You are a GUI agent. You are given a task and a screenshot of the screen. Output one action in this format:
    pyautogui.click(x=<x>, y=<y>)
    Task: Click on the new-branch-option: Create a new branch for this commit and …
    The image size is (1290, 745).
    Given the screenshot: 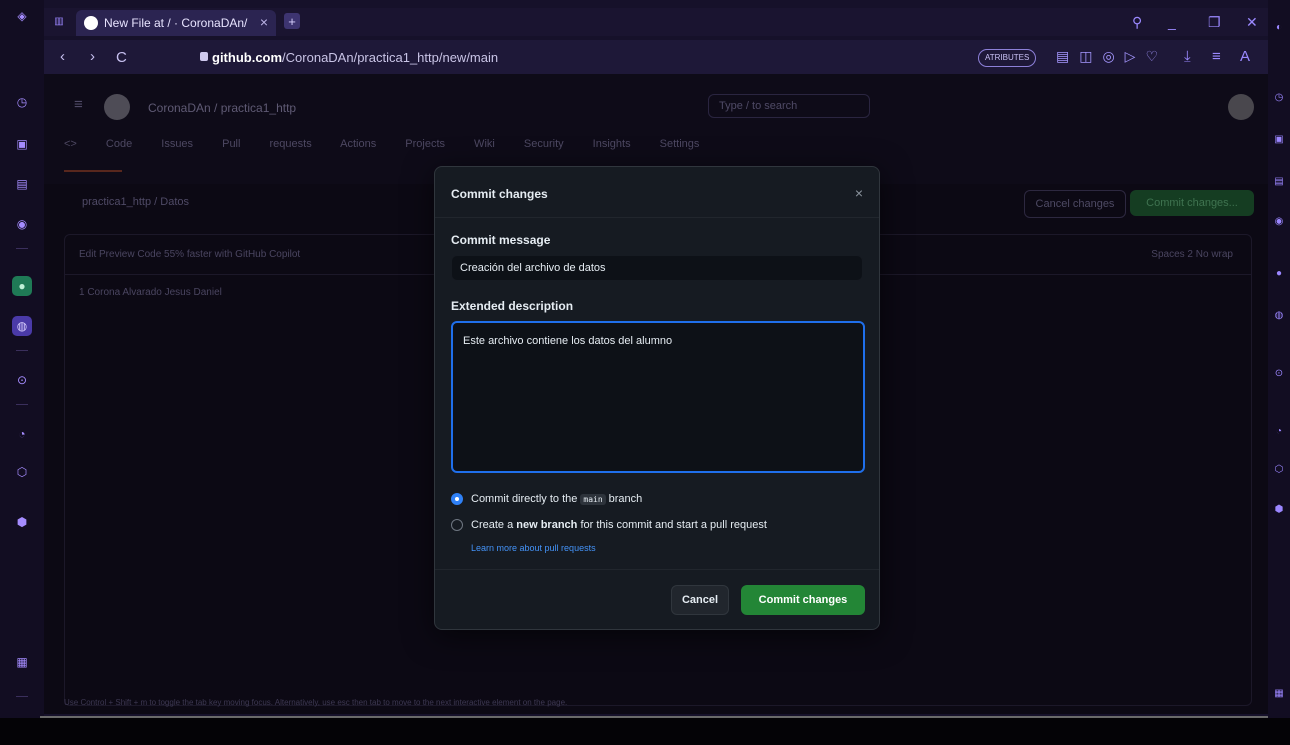 What is the action you would take?
    pyautogui.click(x=609, y=525)
    